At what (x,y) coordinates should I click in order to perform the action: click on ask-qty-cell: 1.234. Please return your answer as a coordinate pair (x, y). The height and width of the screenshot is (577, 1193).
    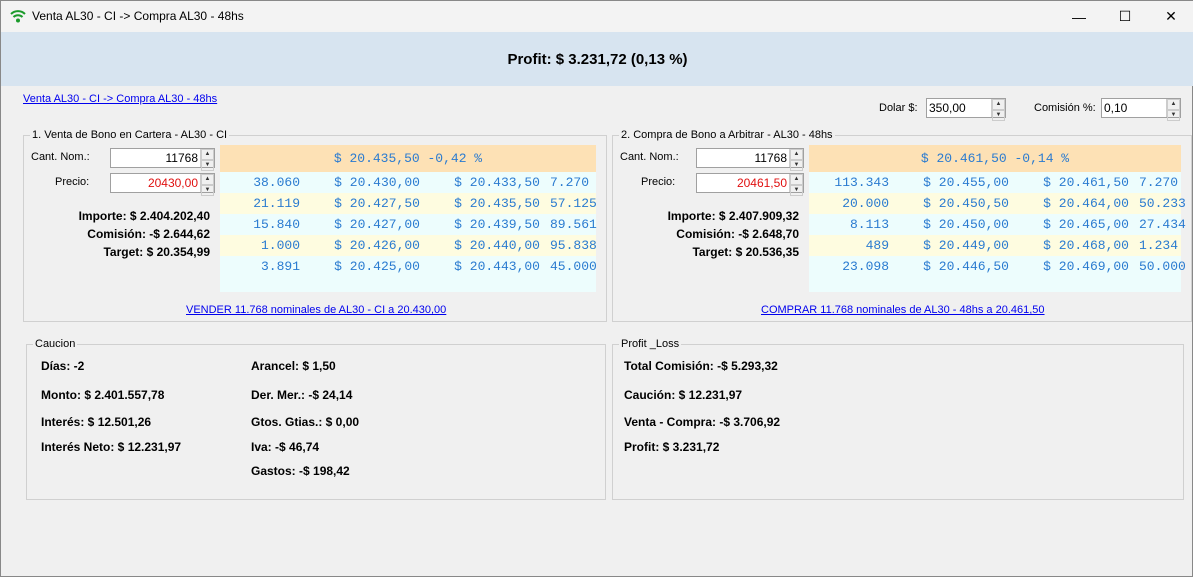
    Looking at the image, I should click on (1159, 245).